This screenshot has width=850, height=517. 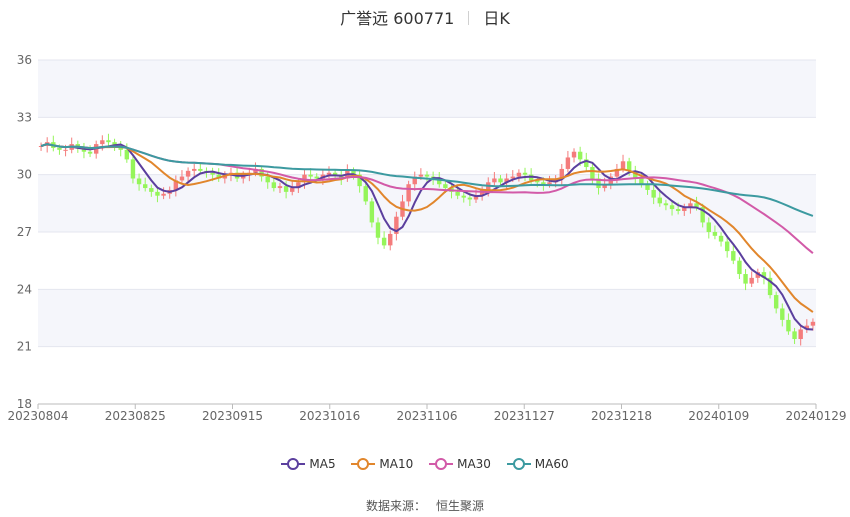 I want to click on legend-ma30-label: MA30, so click(x=474, y=464).